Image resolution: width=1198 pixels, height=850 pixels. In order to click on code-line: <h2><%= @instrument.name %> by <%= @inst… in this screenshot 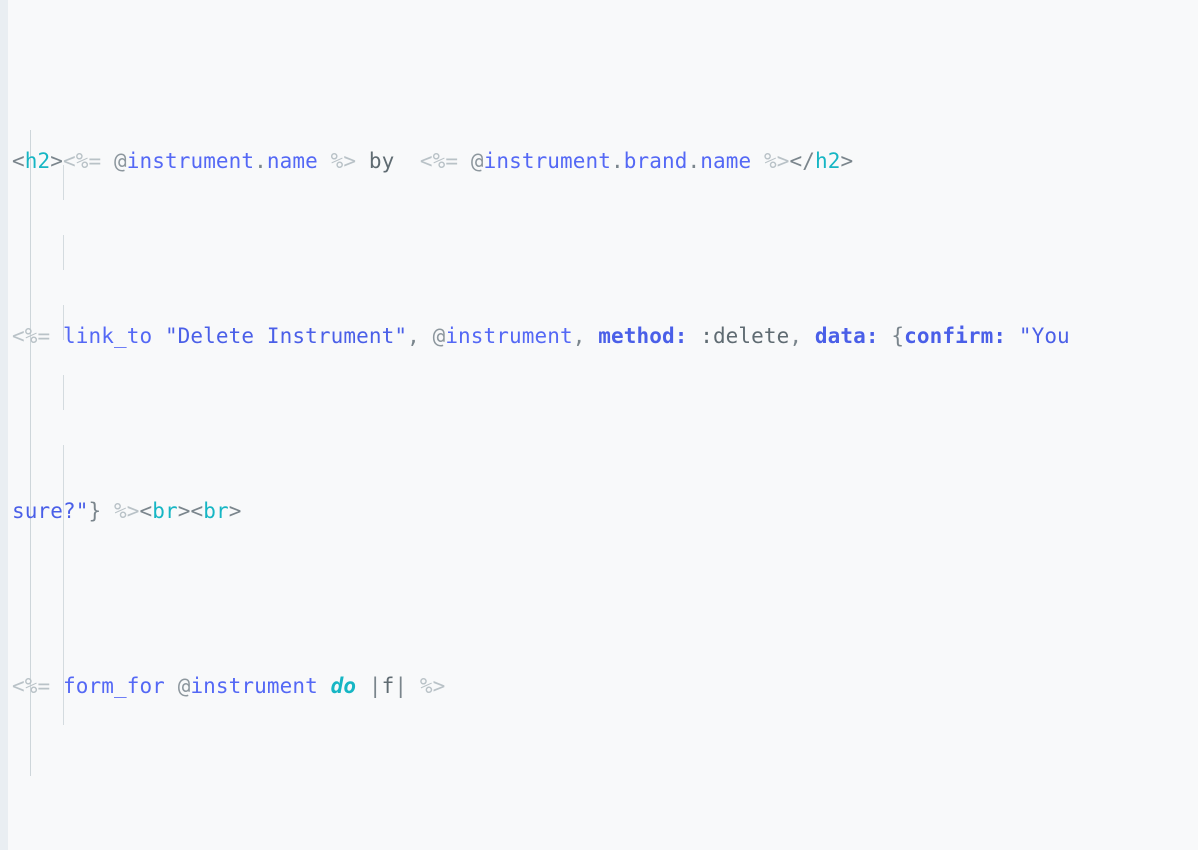, I will do `click(603, 161)`.